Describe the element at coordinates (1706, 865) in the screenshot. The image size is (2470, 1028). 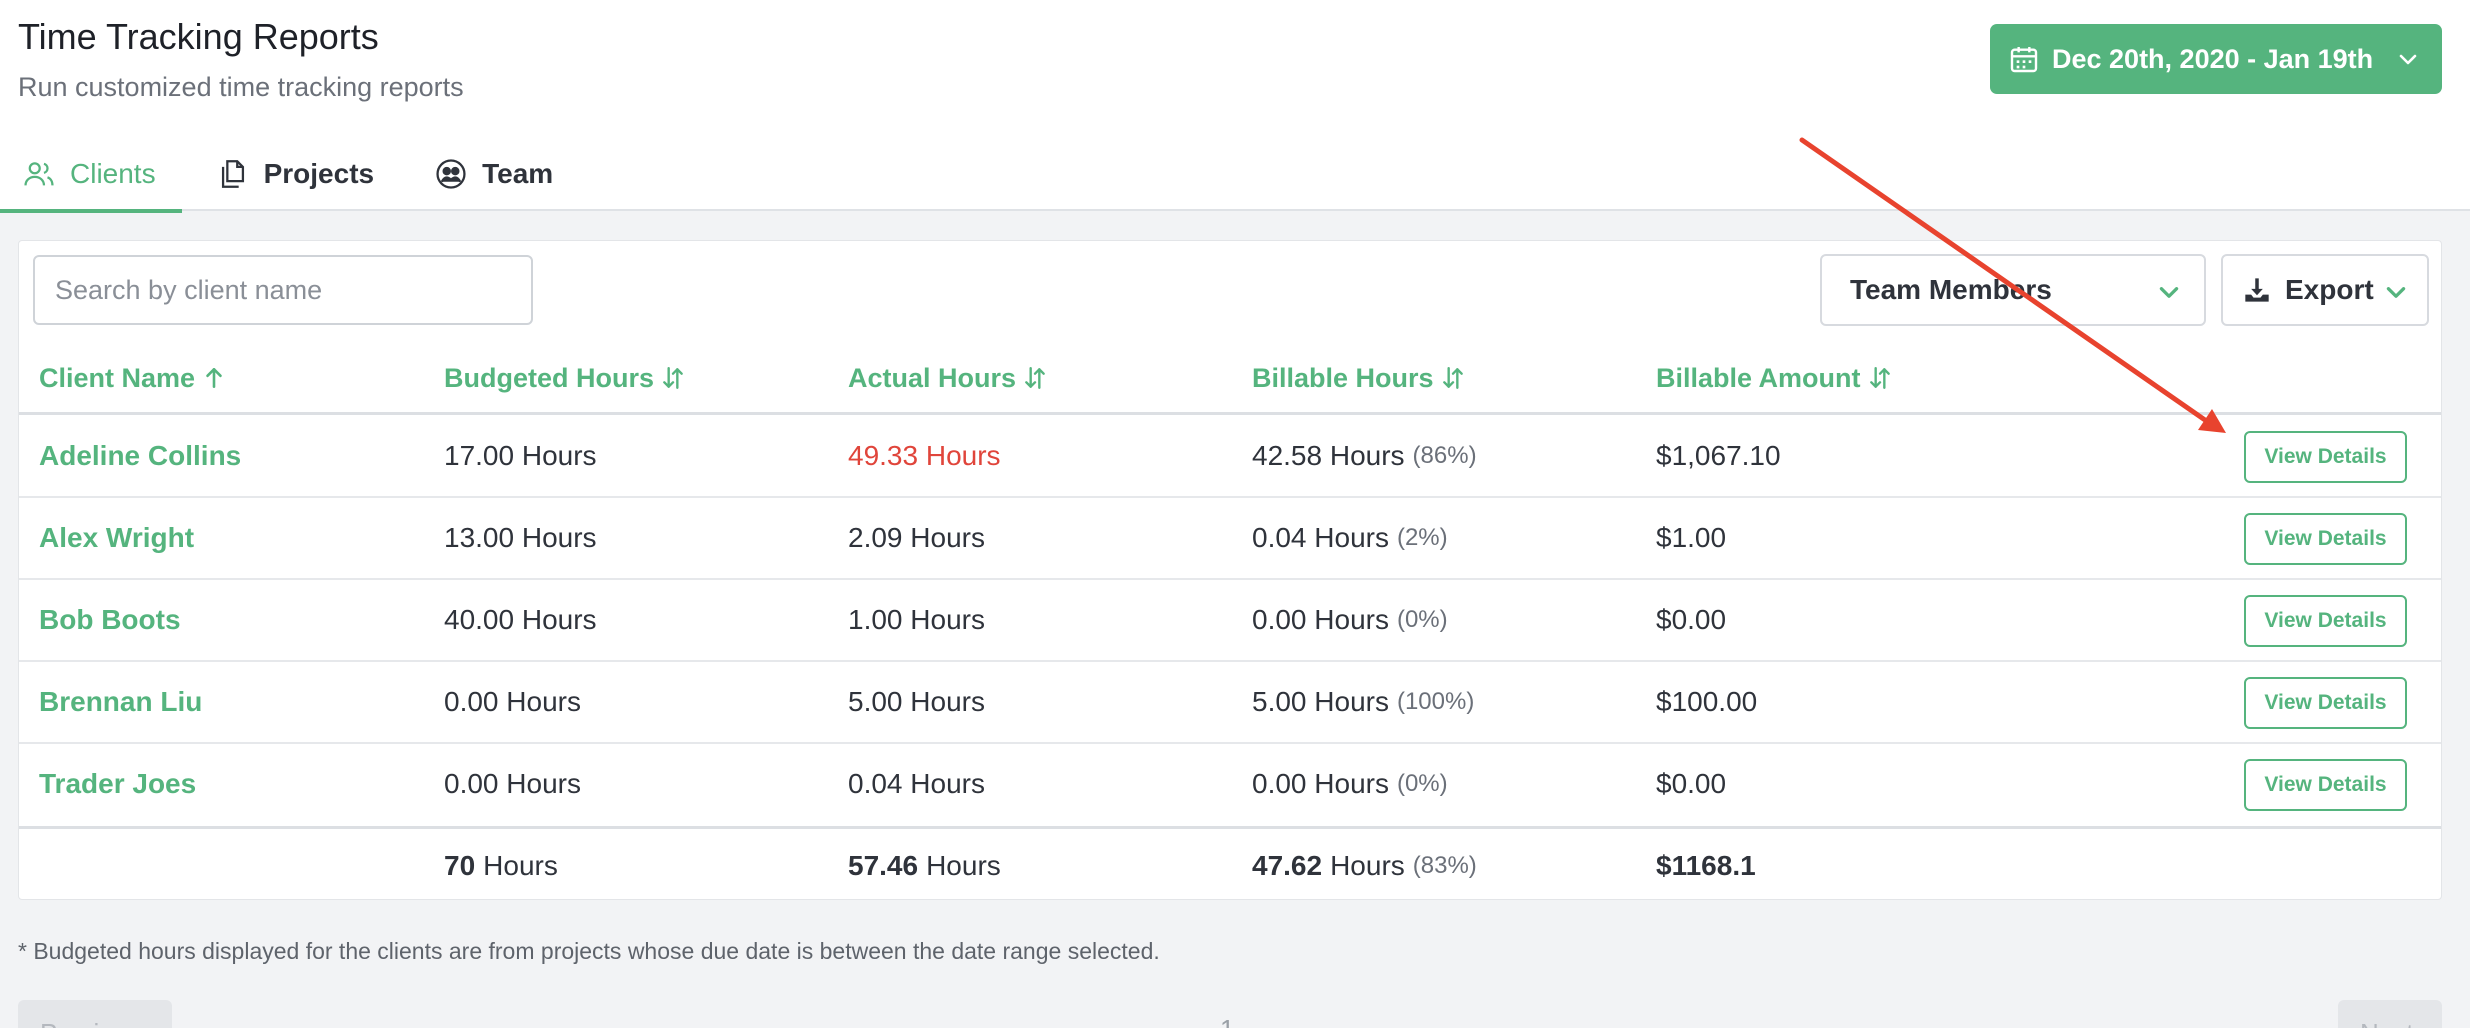
I see `total-billable-amount: $1168.1` at that location.